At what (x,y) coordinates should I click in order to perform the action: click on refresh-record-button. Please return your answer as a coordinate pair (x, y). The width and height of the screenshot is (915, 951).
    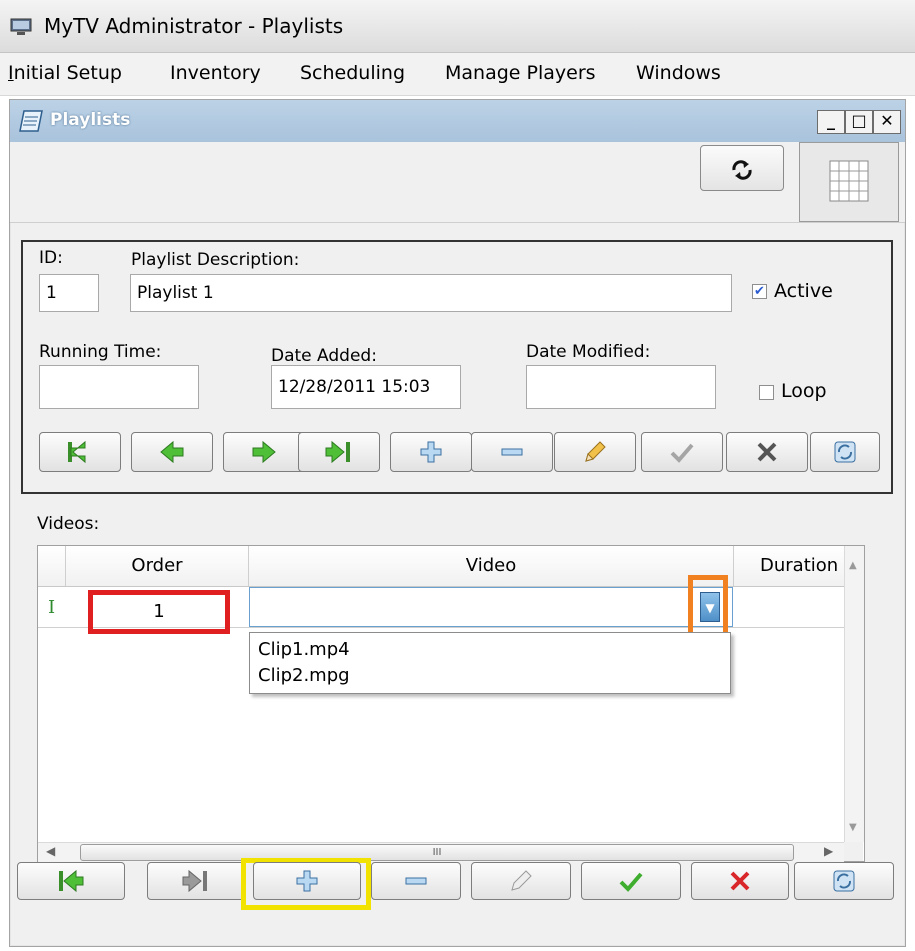
    Looking at the image, I should click on (845, 452).